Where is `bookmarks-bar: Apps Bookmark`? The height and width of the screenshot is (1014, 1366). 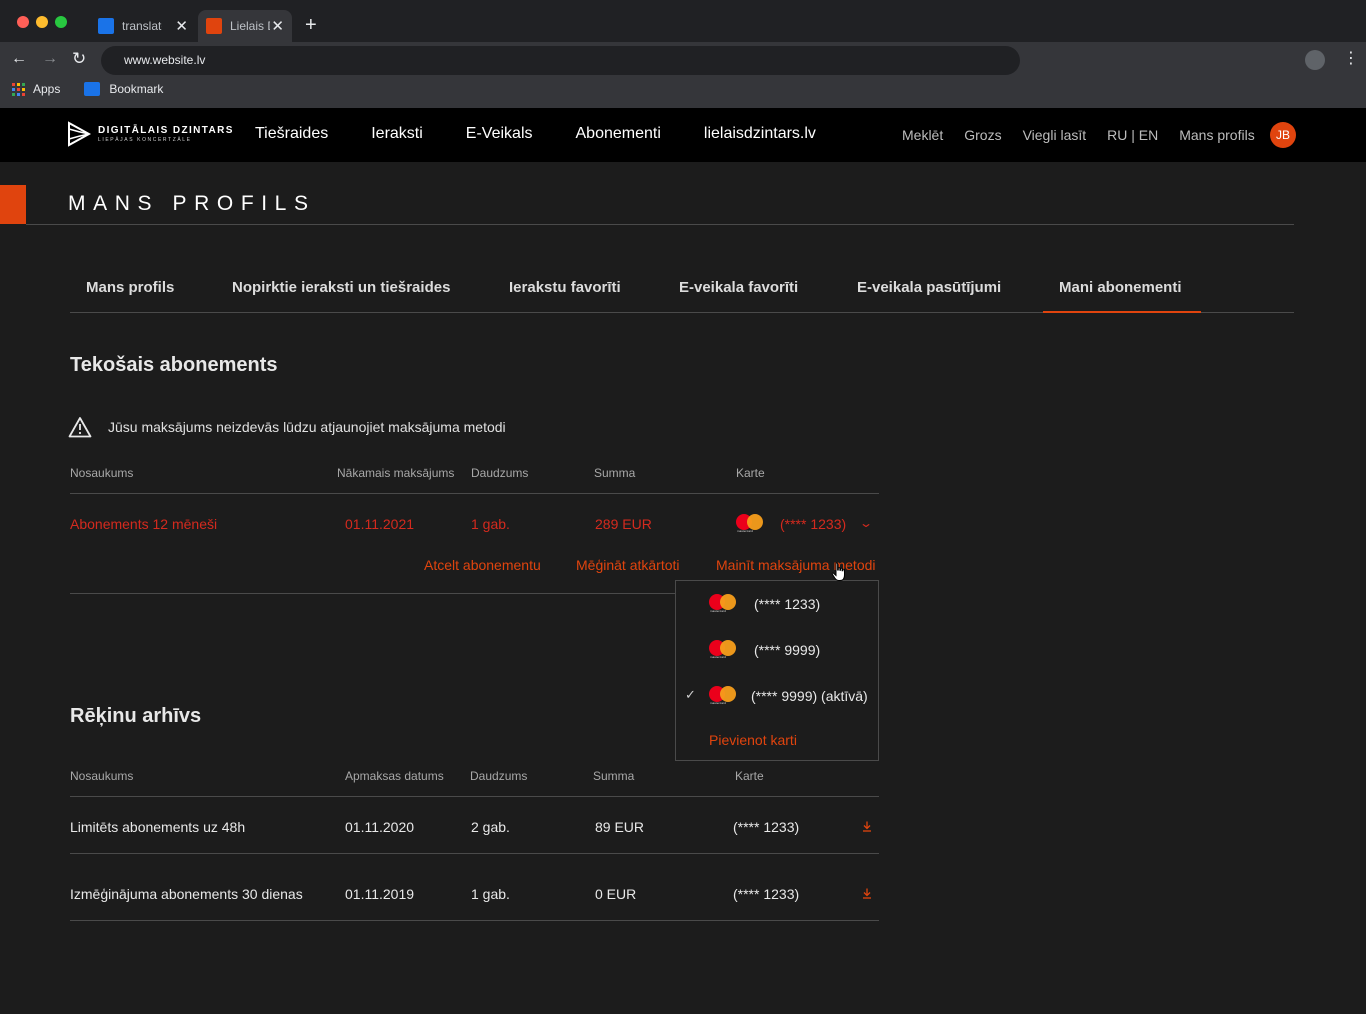 bookmarks-bar: Apps Bookmark is located at coordinates (87, 89).